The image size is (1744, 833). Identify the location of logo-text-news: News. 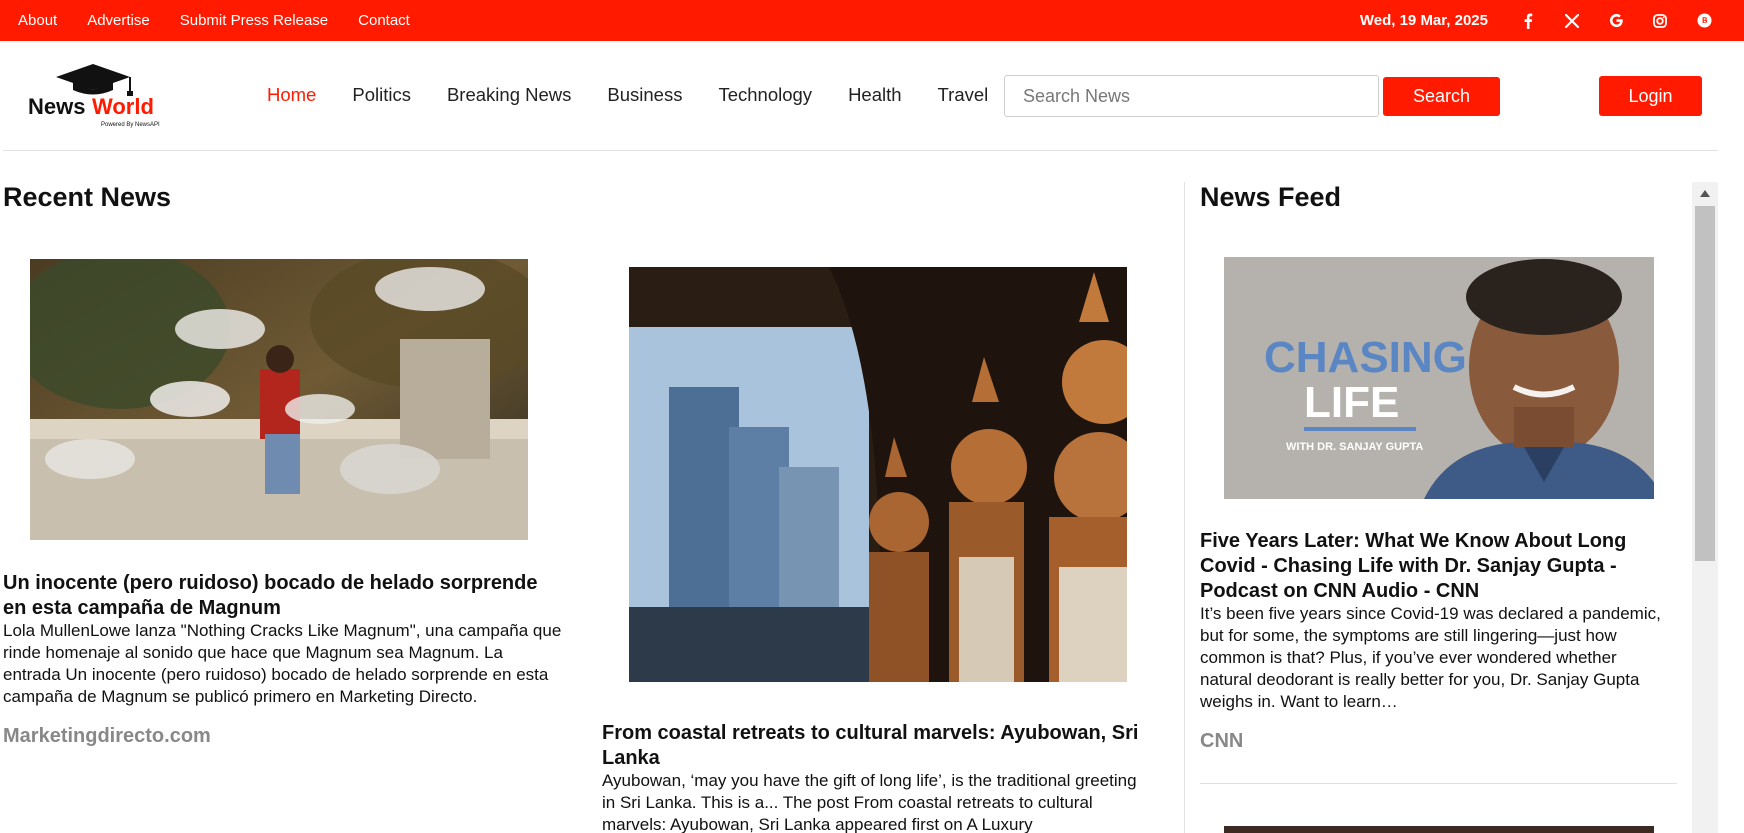
(56, 106).